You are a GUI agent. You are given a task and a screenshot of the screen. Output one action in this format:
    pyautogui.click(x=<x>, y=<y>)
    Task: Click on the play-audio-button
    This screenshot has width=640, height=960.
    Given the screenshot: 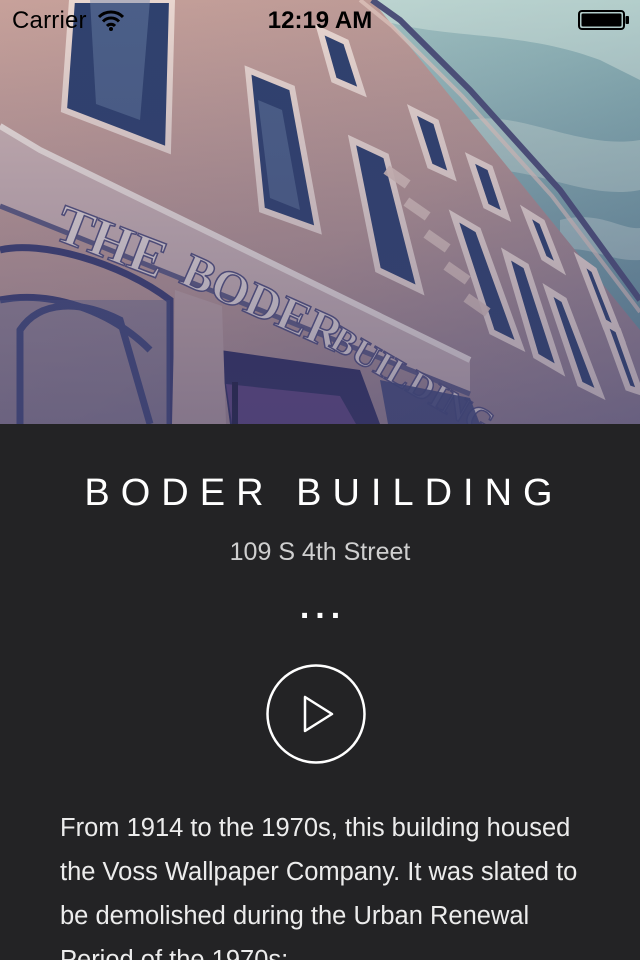 What is the action you would take?
    pyautogui.click(x=316, y=714)
    